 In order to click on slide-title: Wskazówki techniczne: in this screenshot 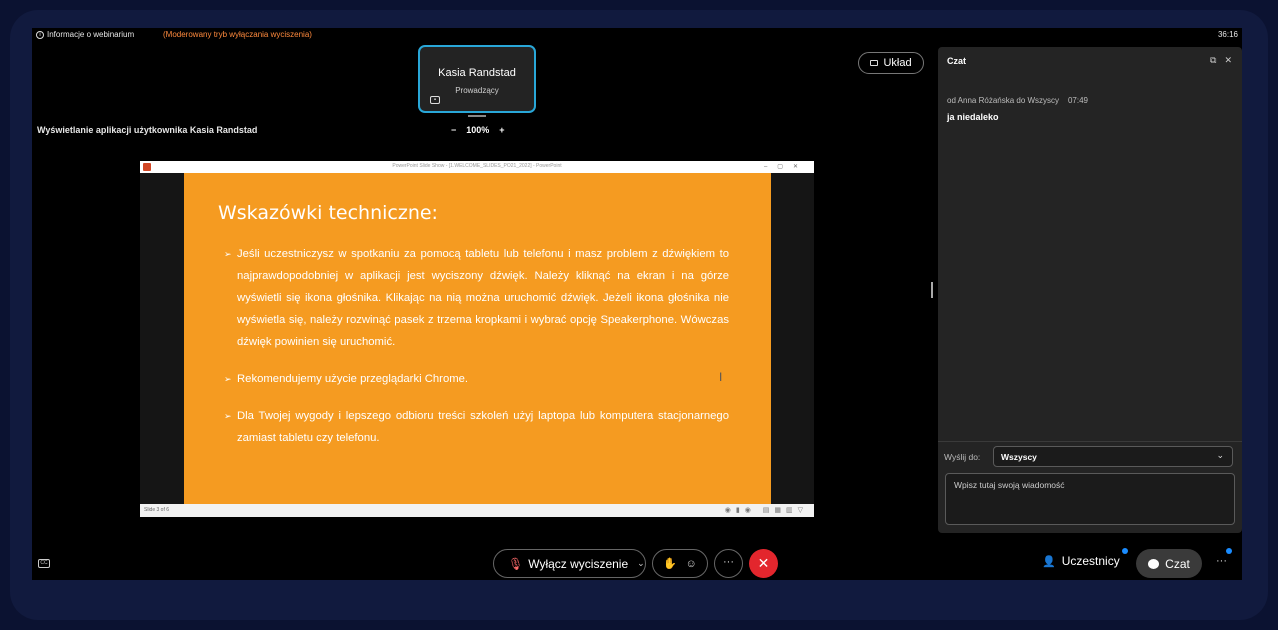, I will do `click(328, 213)`.